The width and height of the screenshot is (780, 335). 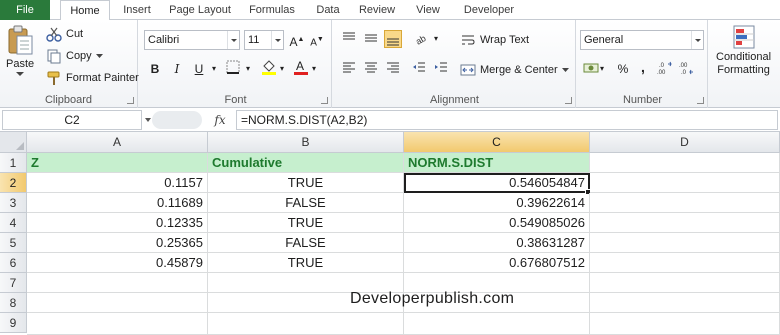 I want to click on cell-a3: 0.11689, so click(x=117, y=203).